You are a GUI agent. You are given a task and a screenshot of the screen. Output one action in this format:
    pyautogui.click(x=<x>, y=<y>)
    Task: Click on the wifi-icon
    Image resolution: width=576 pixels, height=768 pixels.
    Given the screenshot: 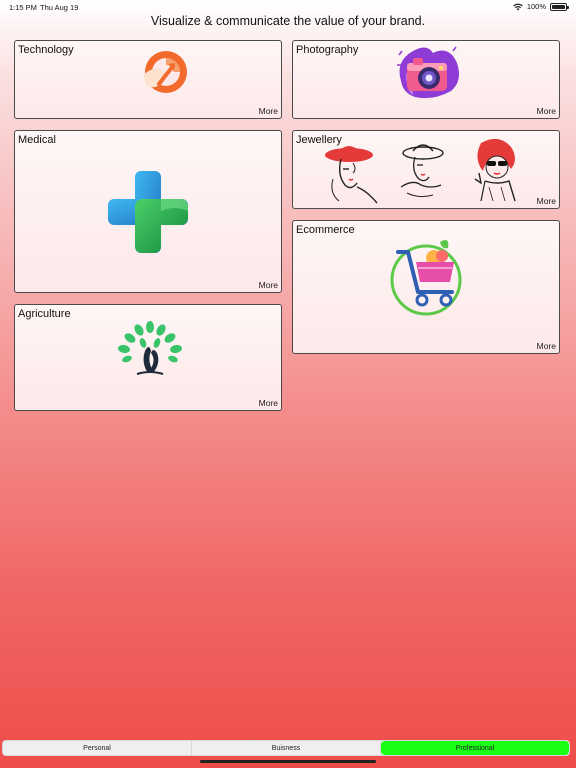 What is the action you would take?
    pyautogui.click(x=518, y=6)
    